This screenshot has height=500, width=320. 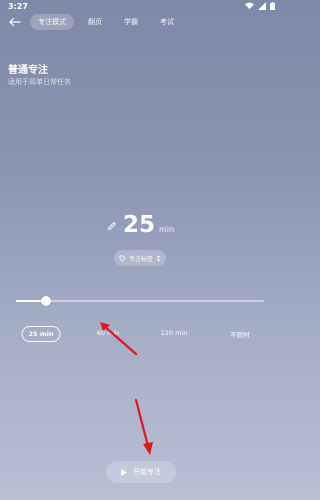 What do you see at coordinates (112, 226) in the screenshot?
I see `edit-pen-icon` at bounding box center [112, 226].